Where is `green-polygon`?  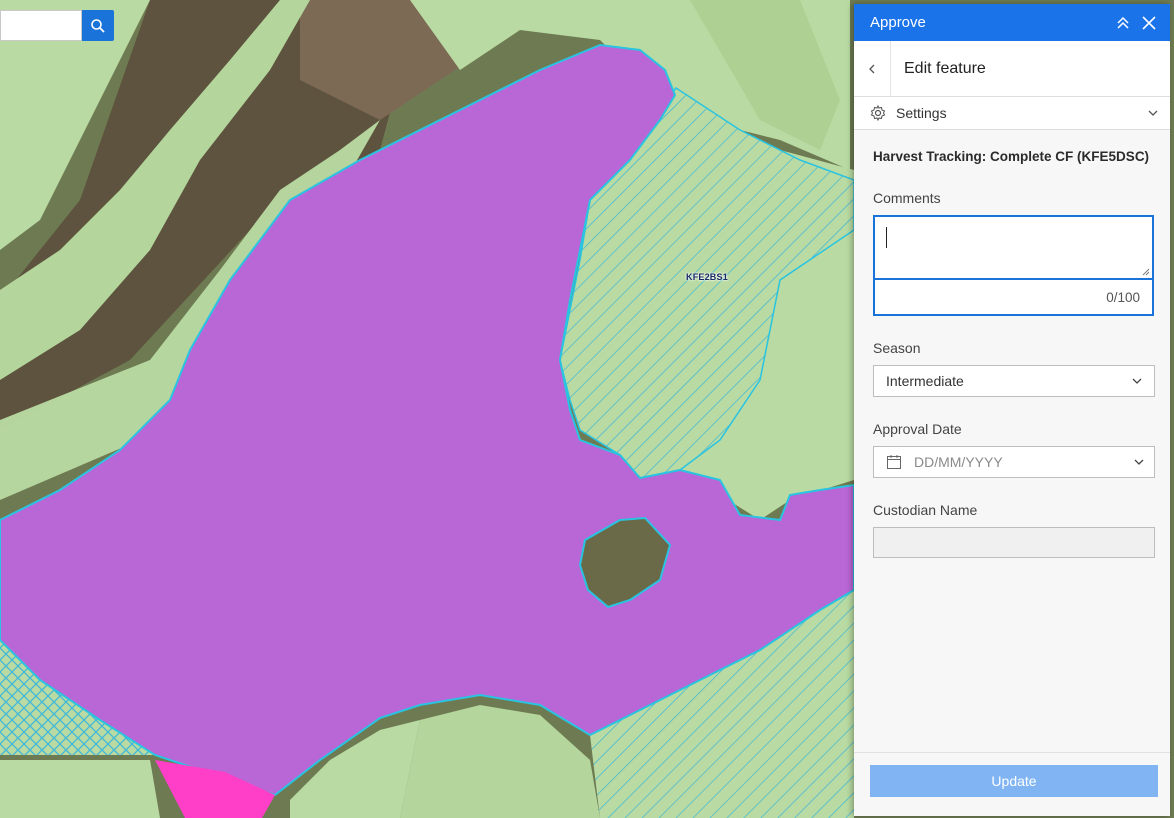
green-polygon is located at coordinates (80, 789).